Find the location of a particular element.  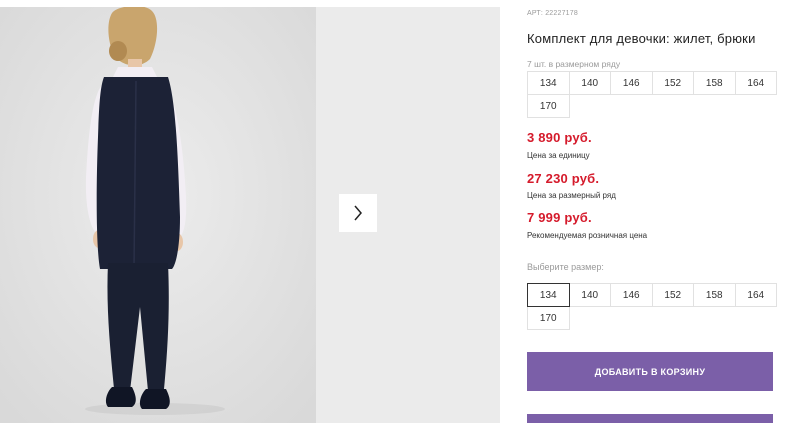

size-option-164: 164 is located at coordinates (755, 295).